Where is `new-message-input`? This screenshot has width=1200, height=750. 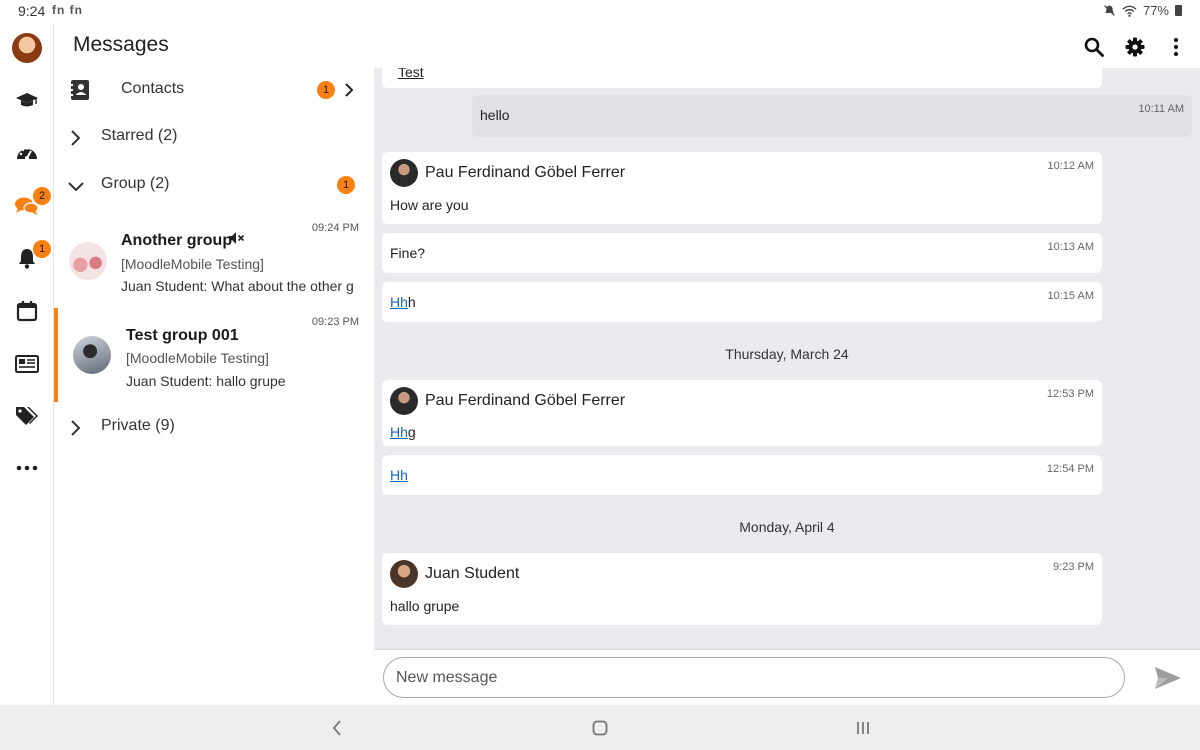 new-message-input is located at coordinates (754, 677).